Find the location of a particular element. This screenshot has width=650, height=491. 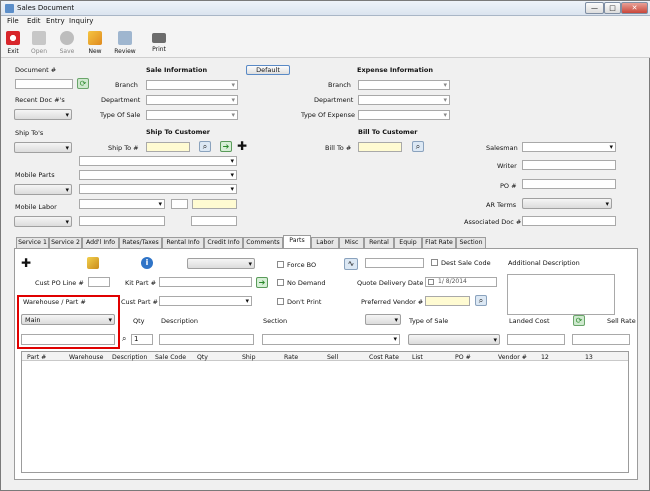

exit-button: Exit is located at coordinates (13, 43).